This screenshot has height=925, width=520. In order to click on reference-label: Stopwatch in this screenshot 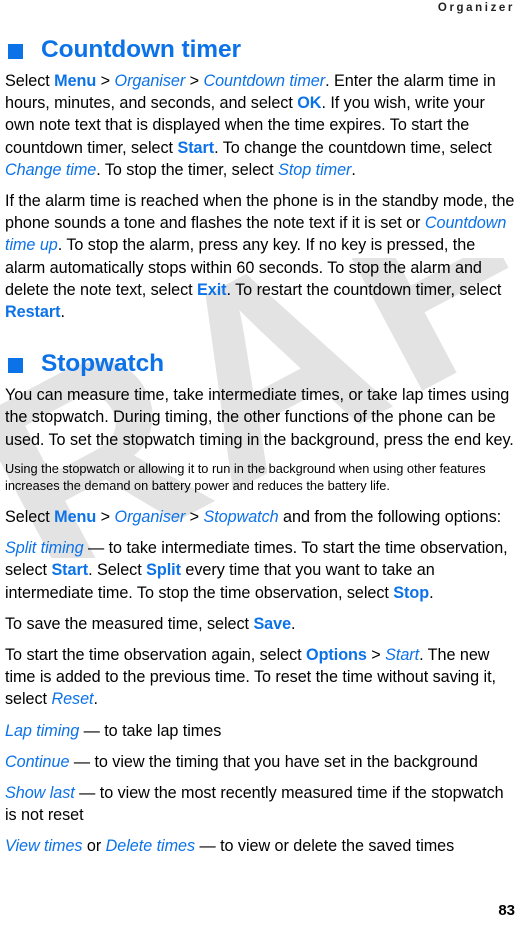, I will do `click(241, 517)`.